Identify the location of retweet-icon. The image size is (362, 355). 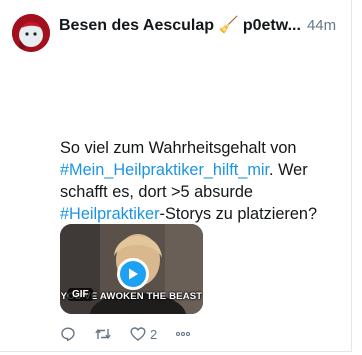
(103, 334).